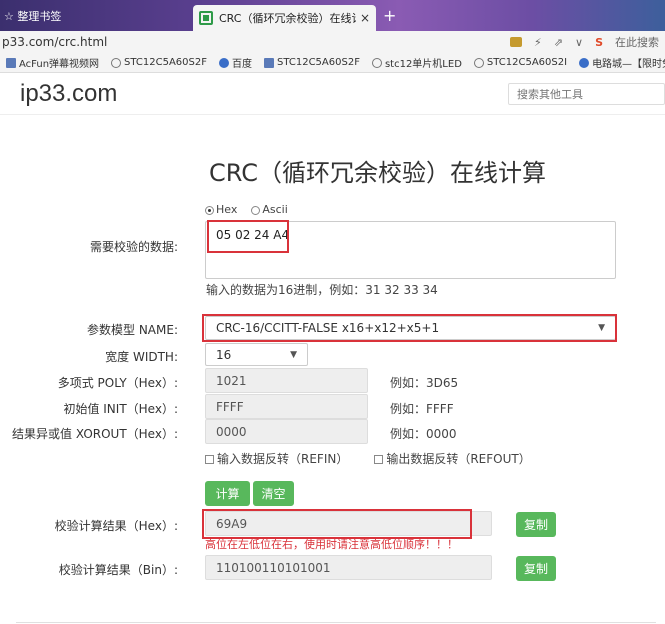  I want to click on model-select: CRC-16/CCITT-FALSE x16+x12+x5+1 ▼, so click(410, 328).